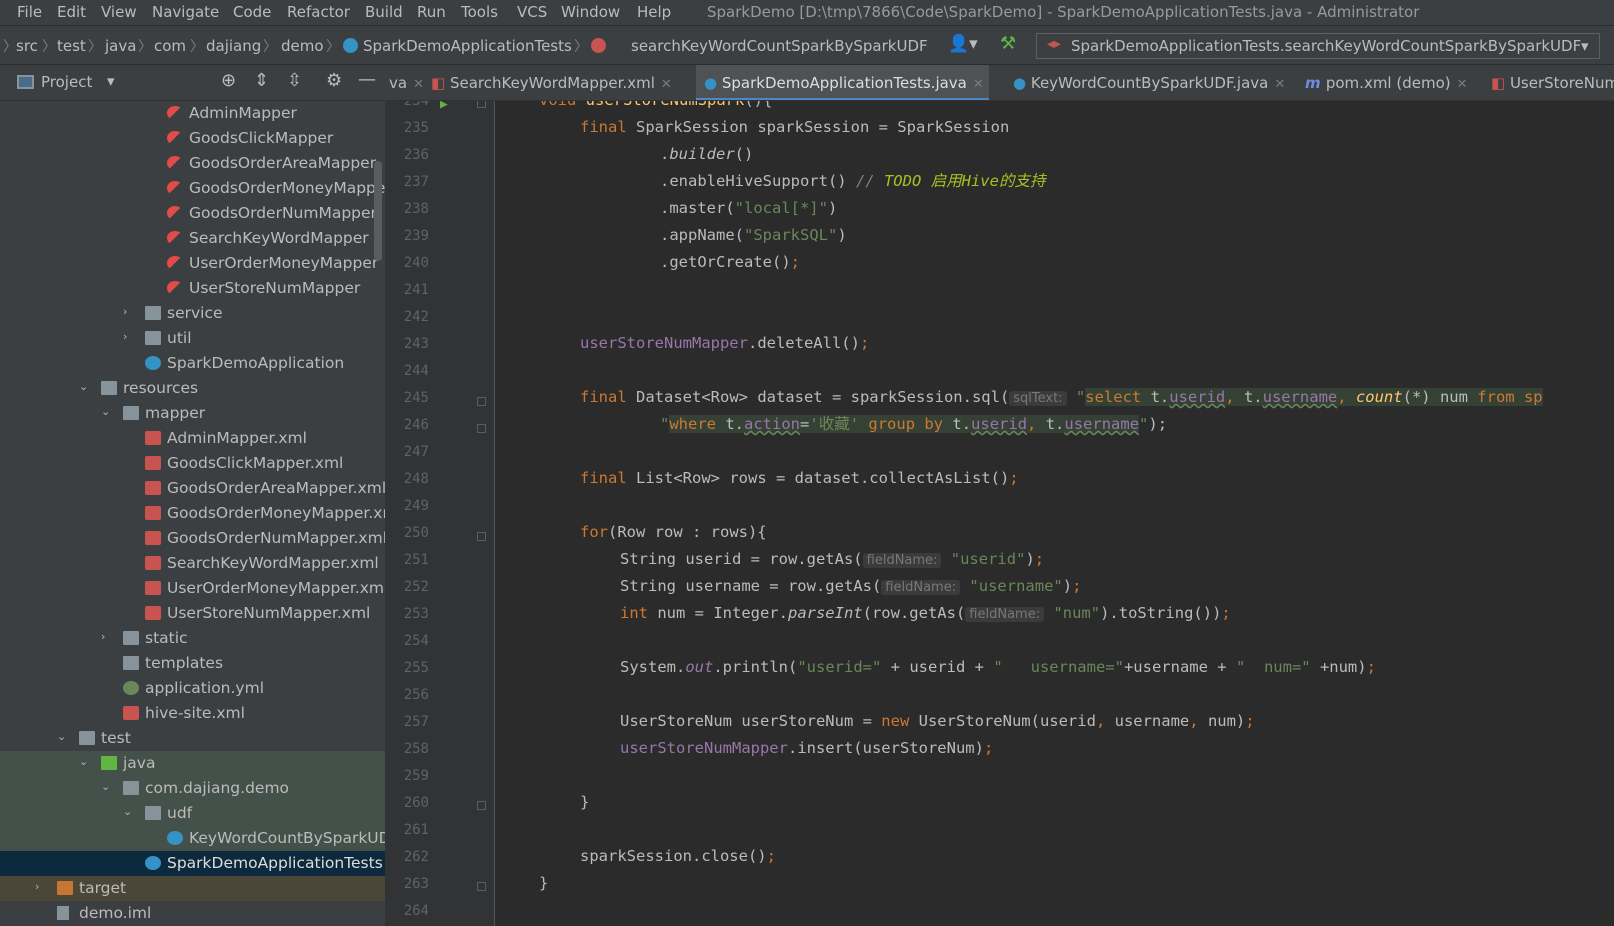 The height and width of the screenshot is (926, 1614). What do you see at coordinates (753, 235) in the screenshot?
I see `code-line-239: .appName("SparkSQL")` at bounding box center [753, 235].